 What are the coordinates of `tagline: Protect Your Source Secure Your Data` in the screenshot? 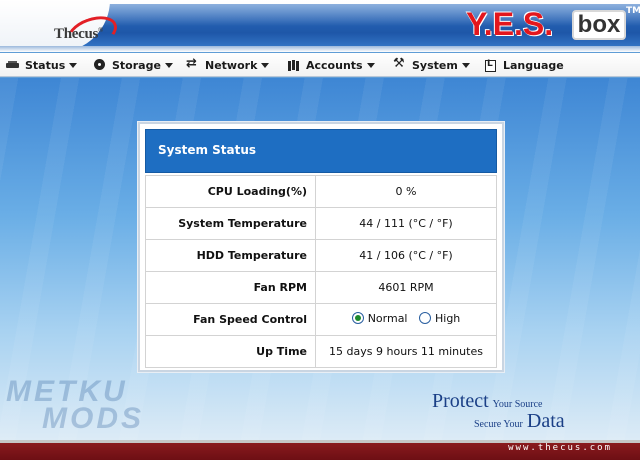 It's located at (532, 412).